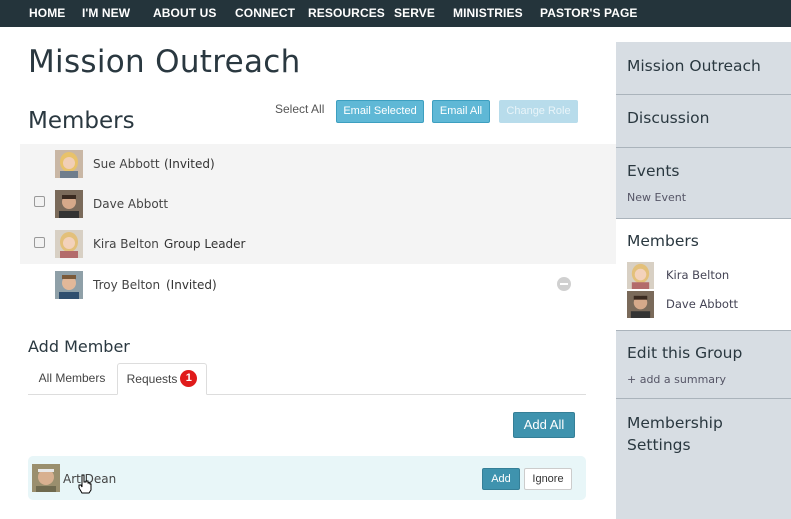  Describe the element at coordinates (307, 420) in the screenshot. I see `requests-panel` at that location.